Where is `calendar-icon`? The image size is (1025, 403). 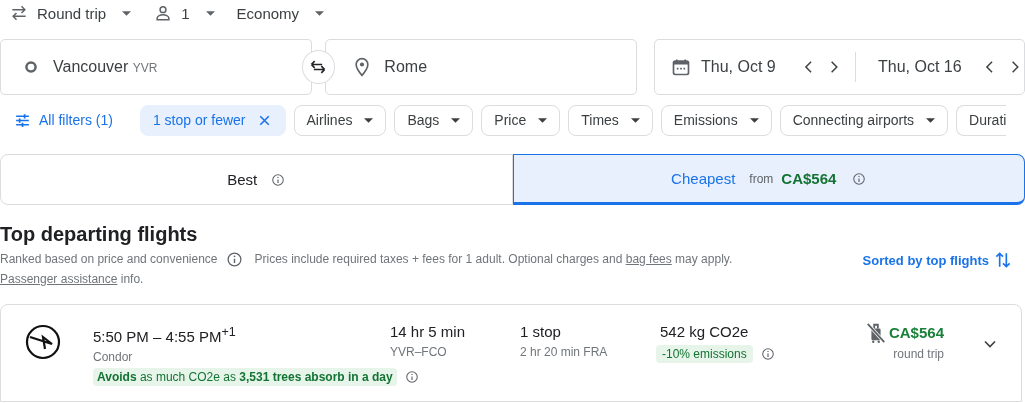
calendar-icon is located at coordinates (681, 67).